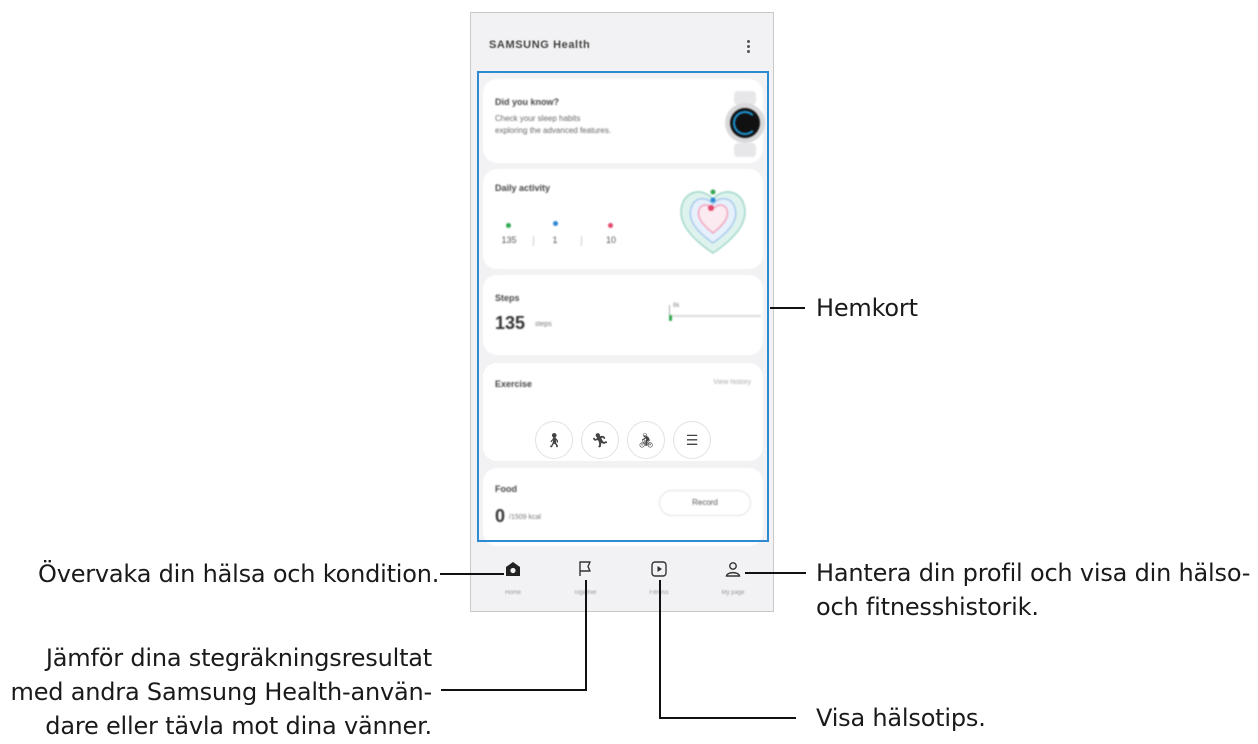 The height and width of the screenshot is (744, 1258). Describe the element at coordinates (1033, 573) in the screenshot. I see `callout-my-page-line1: Hantera din profil och visa din hälso-` at that location.